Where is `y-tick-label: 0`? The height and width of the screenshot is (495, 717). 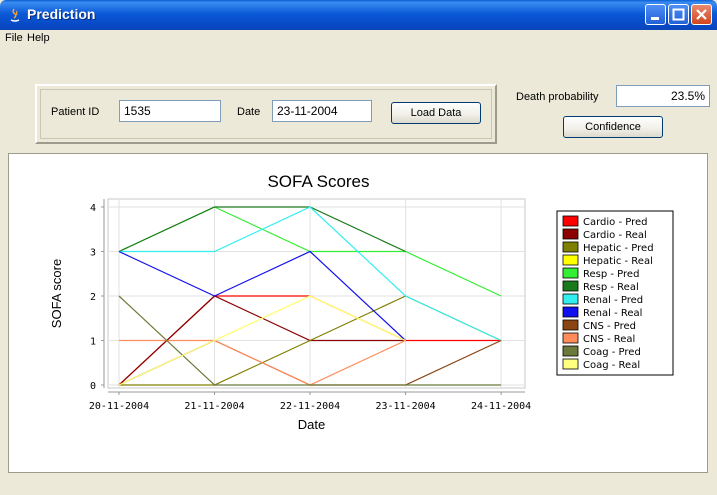
y-tick-label: 0 is located at coordinates (93, 386).